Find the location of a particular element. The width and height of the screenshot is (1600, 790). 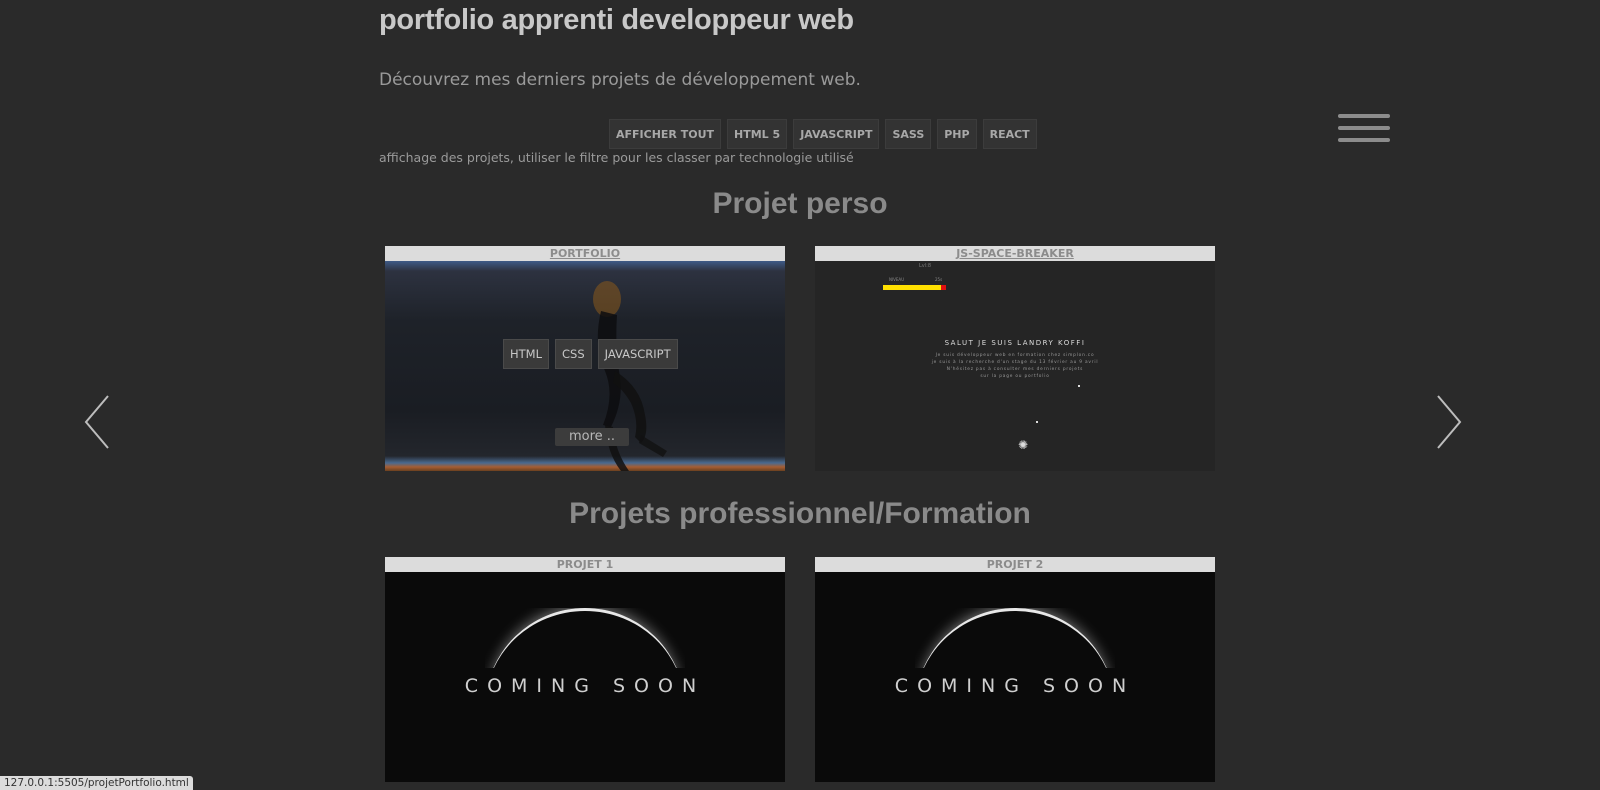

chevron-left-icon is located at coordinates (100, 422).